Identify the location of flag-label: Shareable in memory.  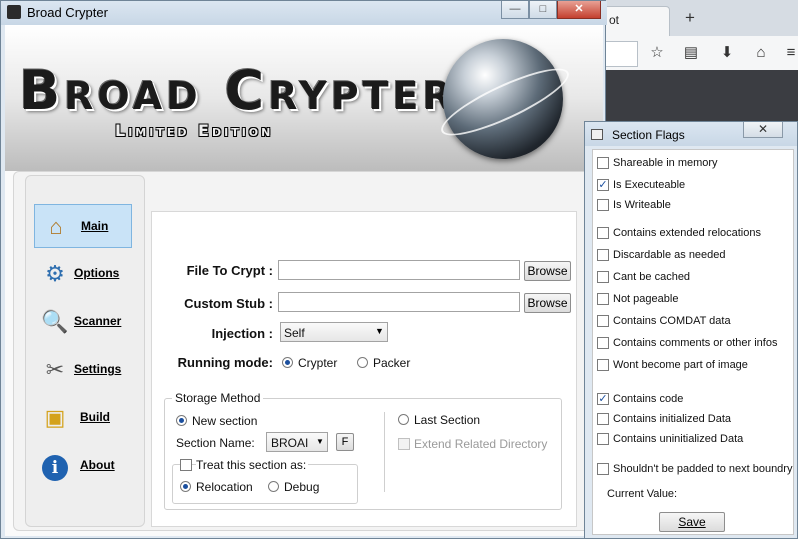
(665, 163).